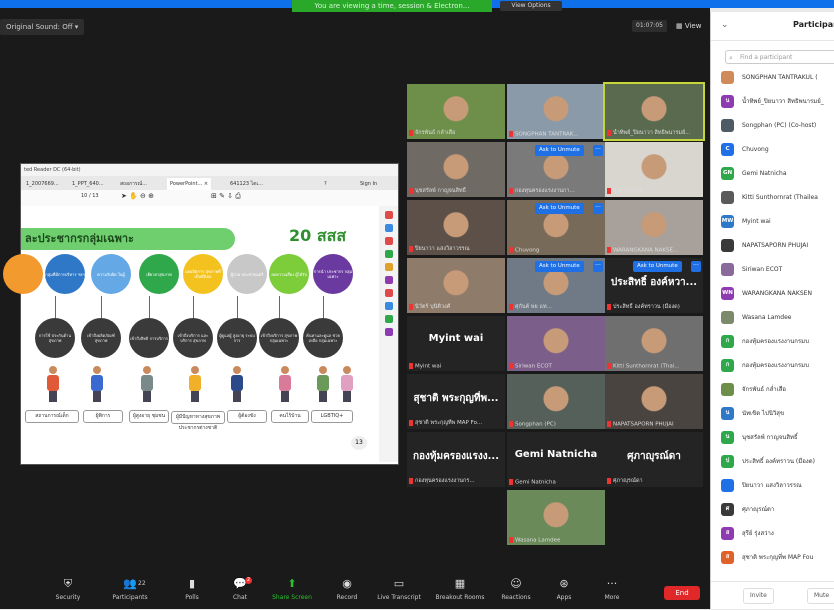 Image resolution: width=834 pixels, height=610 pixels. Describe the element at coordinates (128, 239) in the screenshot. I see `slide-header: ละประชากรกลุ่มเฉพาะ` at that location.